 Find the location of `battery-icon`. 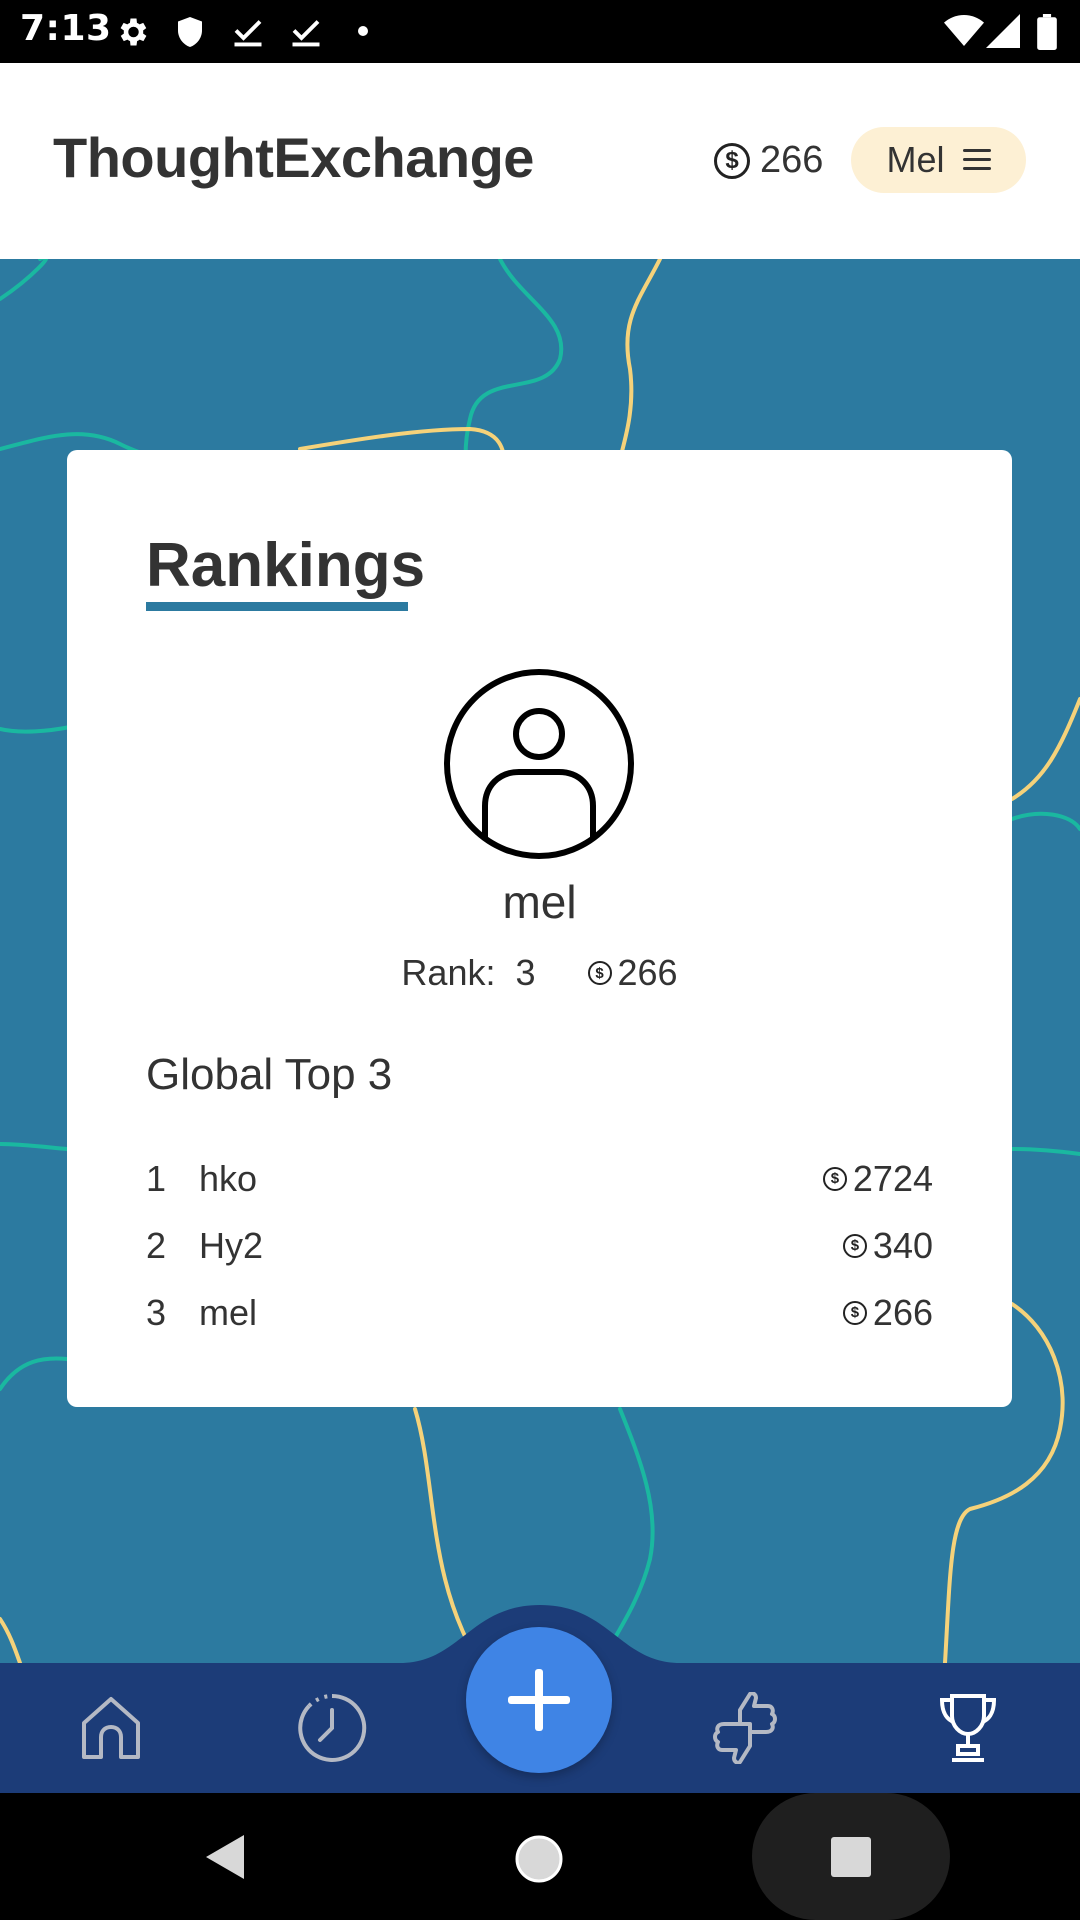

battery-icon is located at coordinates (1047, 32).